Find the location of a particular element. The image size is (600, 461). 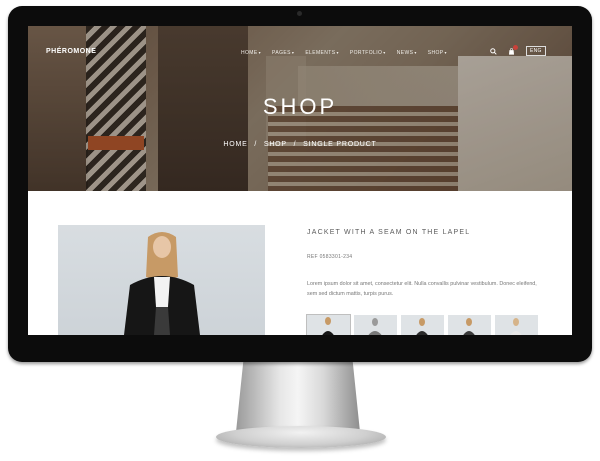

breadcrumb-current: SINGLE PRODUCT is located at coordinates (340, 144).